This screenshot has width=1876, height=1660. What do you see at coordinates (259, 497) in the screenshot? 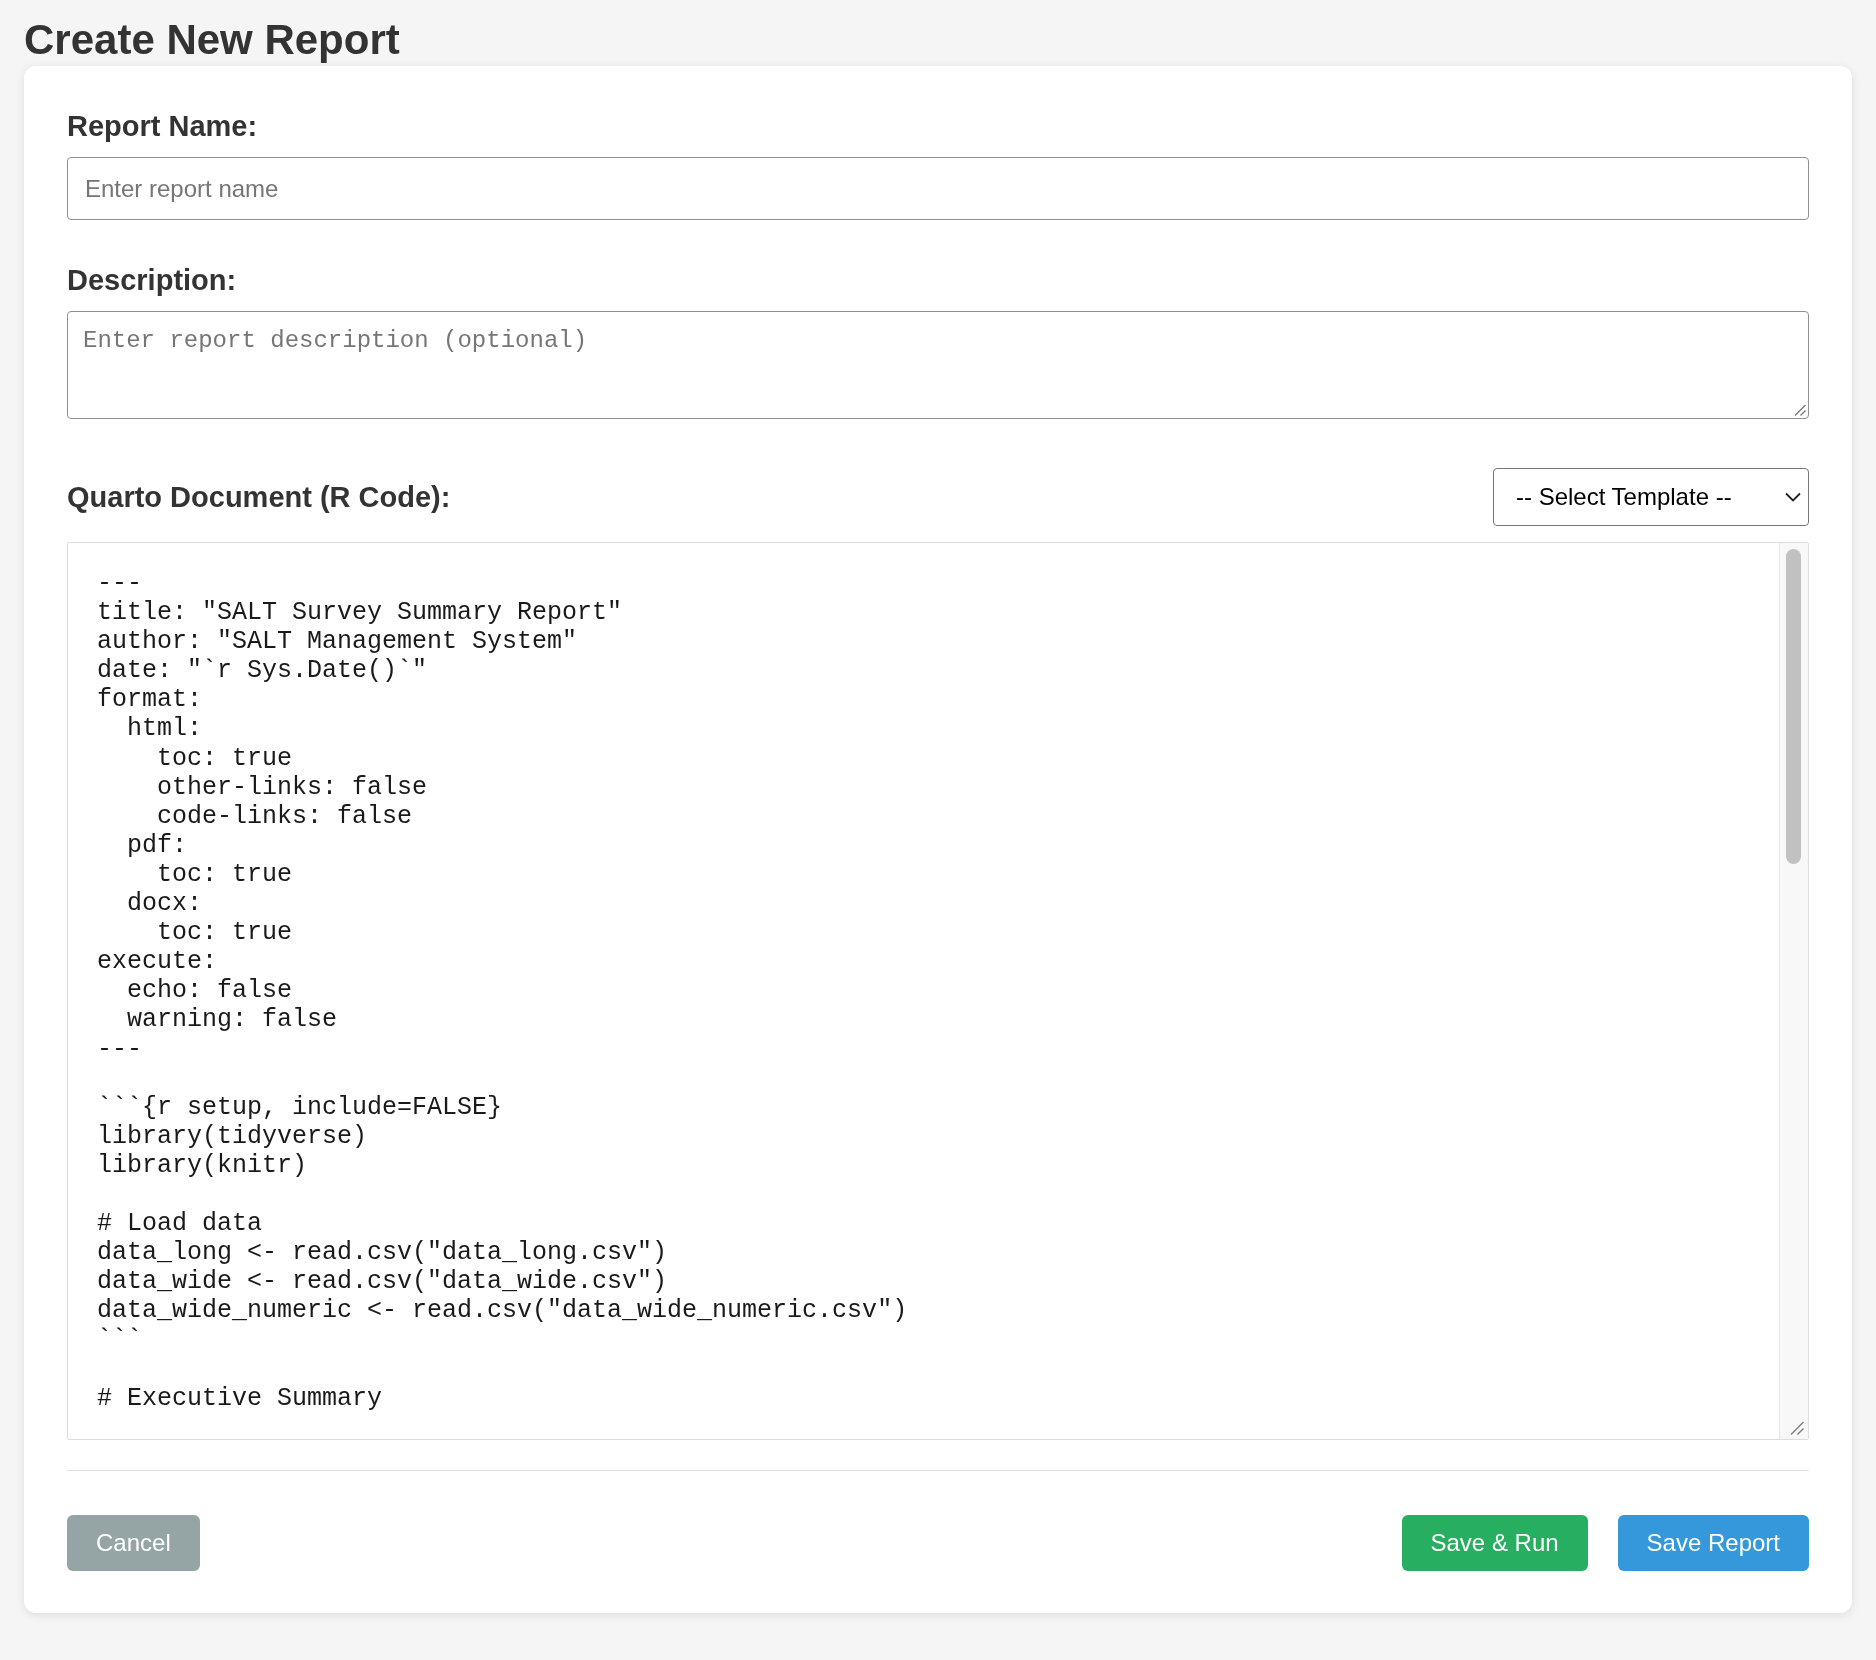
I see `field-label: Quarto Document (R Code):` at bounding box center [259, 497].